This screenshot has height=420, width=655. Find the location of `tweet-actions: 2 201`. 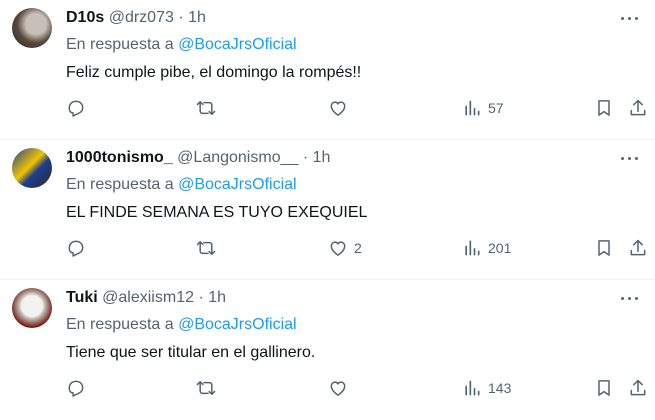

tweet-actions: 2 201 is located at coordinates (356, 248).